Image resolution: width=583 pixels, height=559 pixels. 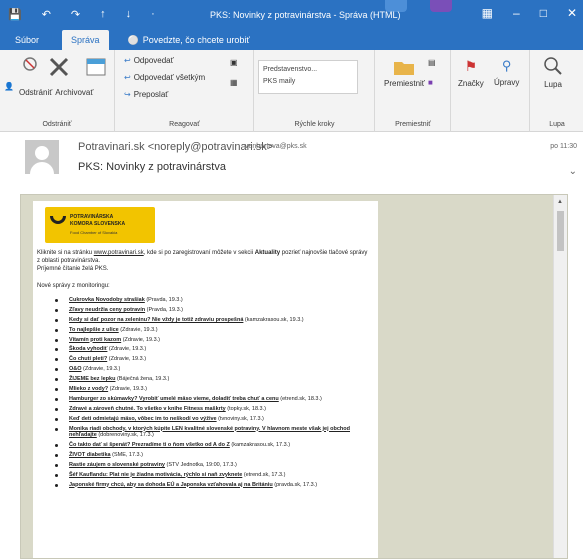 I want to click on group-label-move: Premiestniť, so click(x=413, y=124).